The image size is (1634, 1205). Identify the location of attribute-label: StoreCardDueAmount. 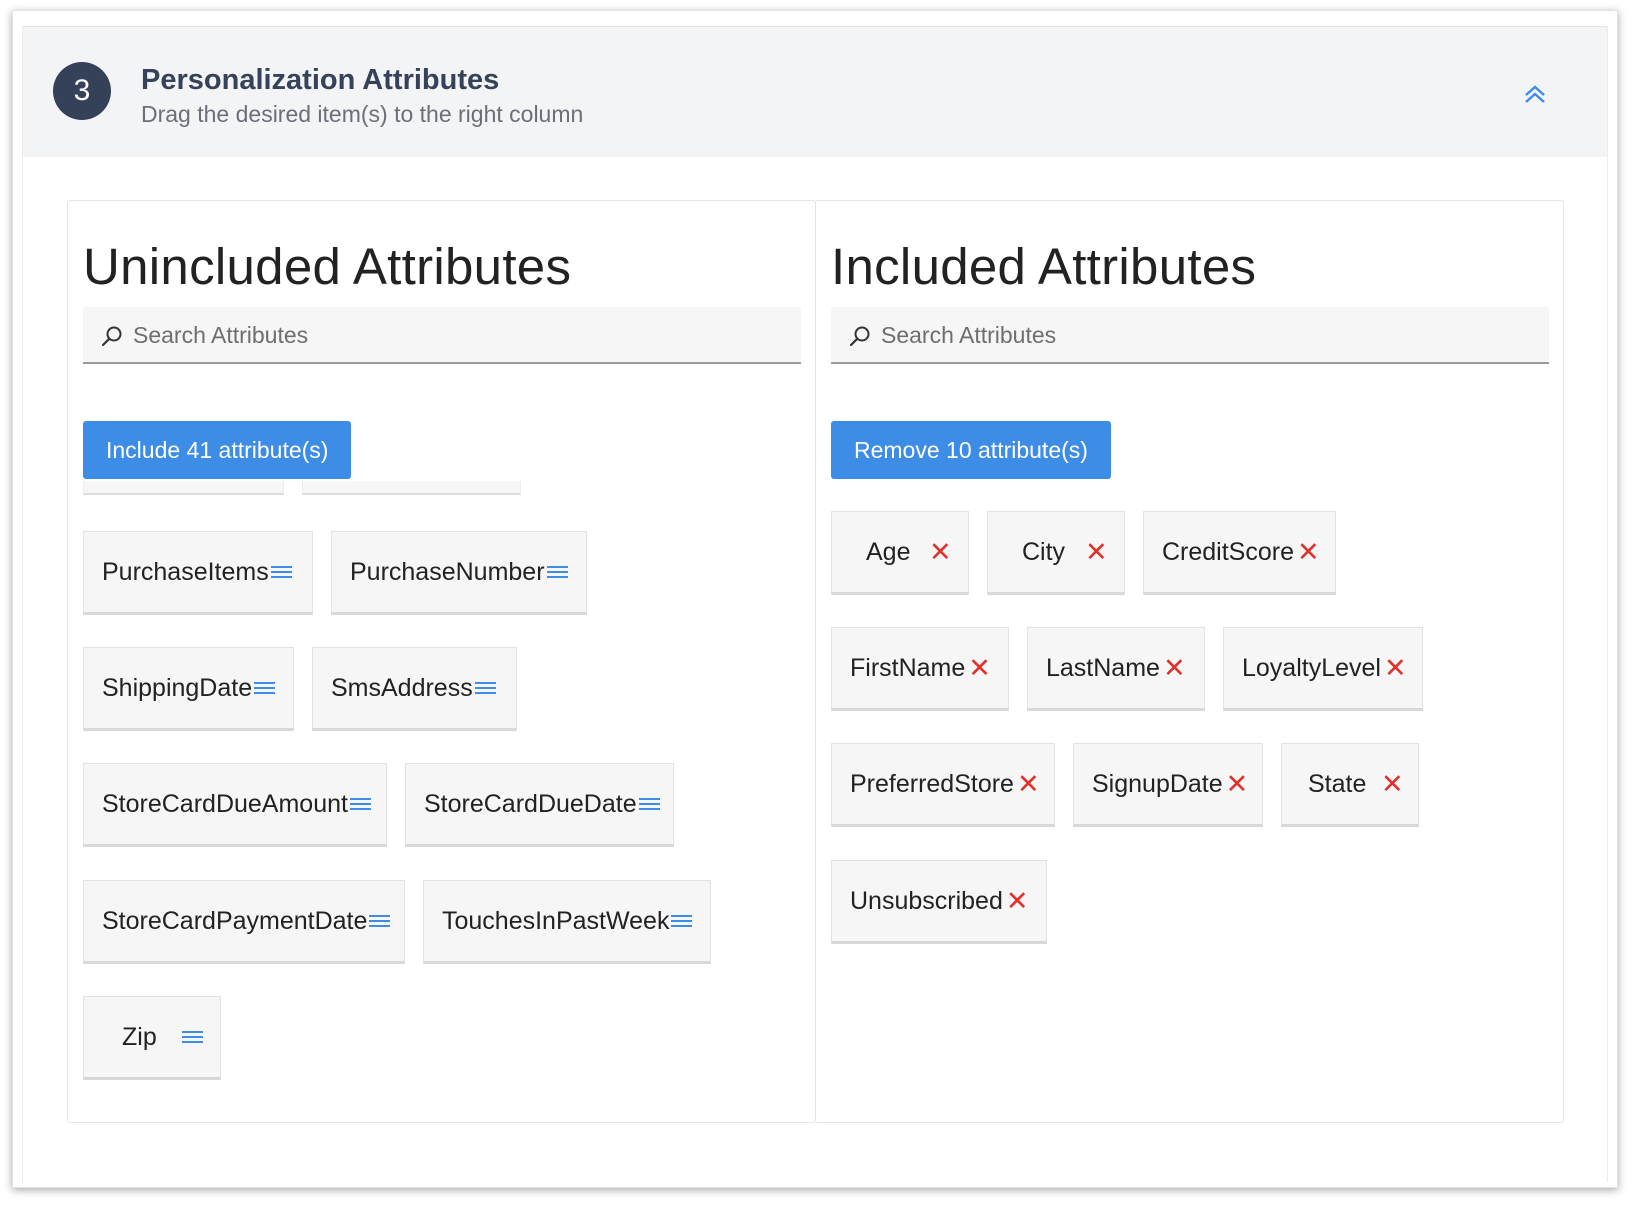
(225, 803).